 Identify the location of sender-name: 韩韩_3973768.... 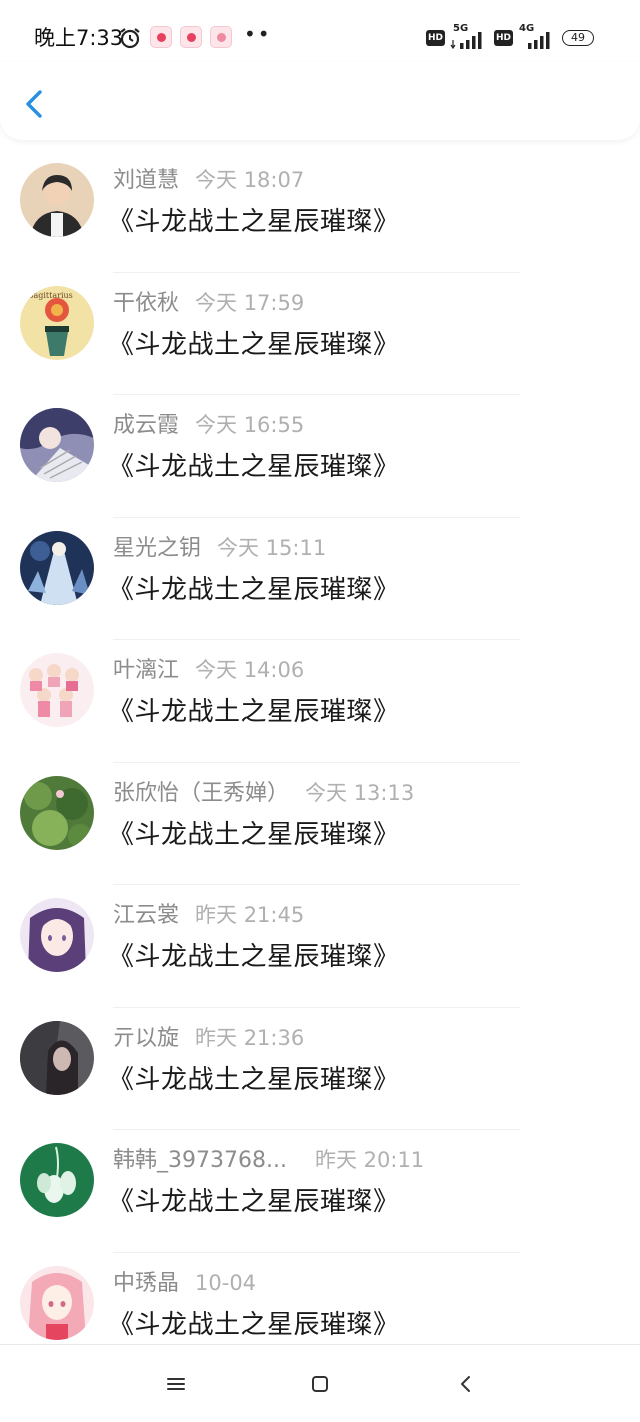
(200, 1160).